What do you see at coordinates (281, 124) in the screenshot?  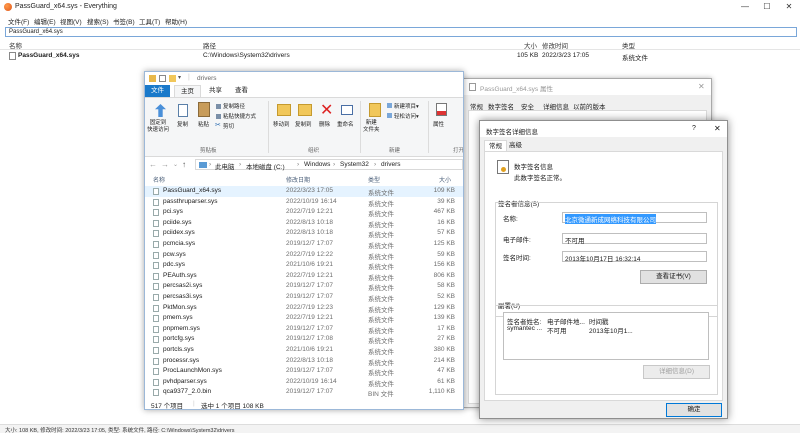 I see `move-to-button: 移动到` at bounding box center [281, 124].